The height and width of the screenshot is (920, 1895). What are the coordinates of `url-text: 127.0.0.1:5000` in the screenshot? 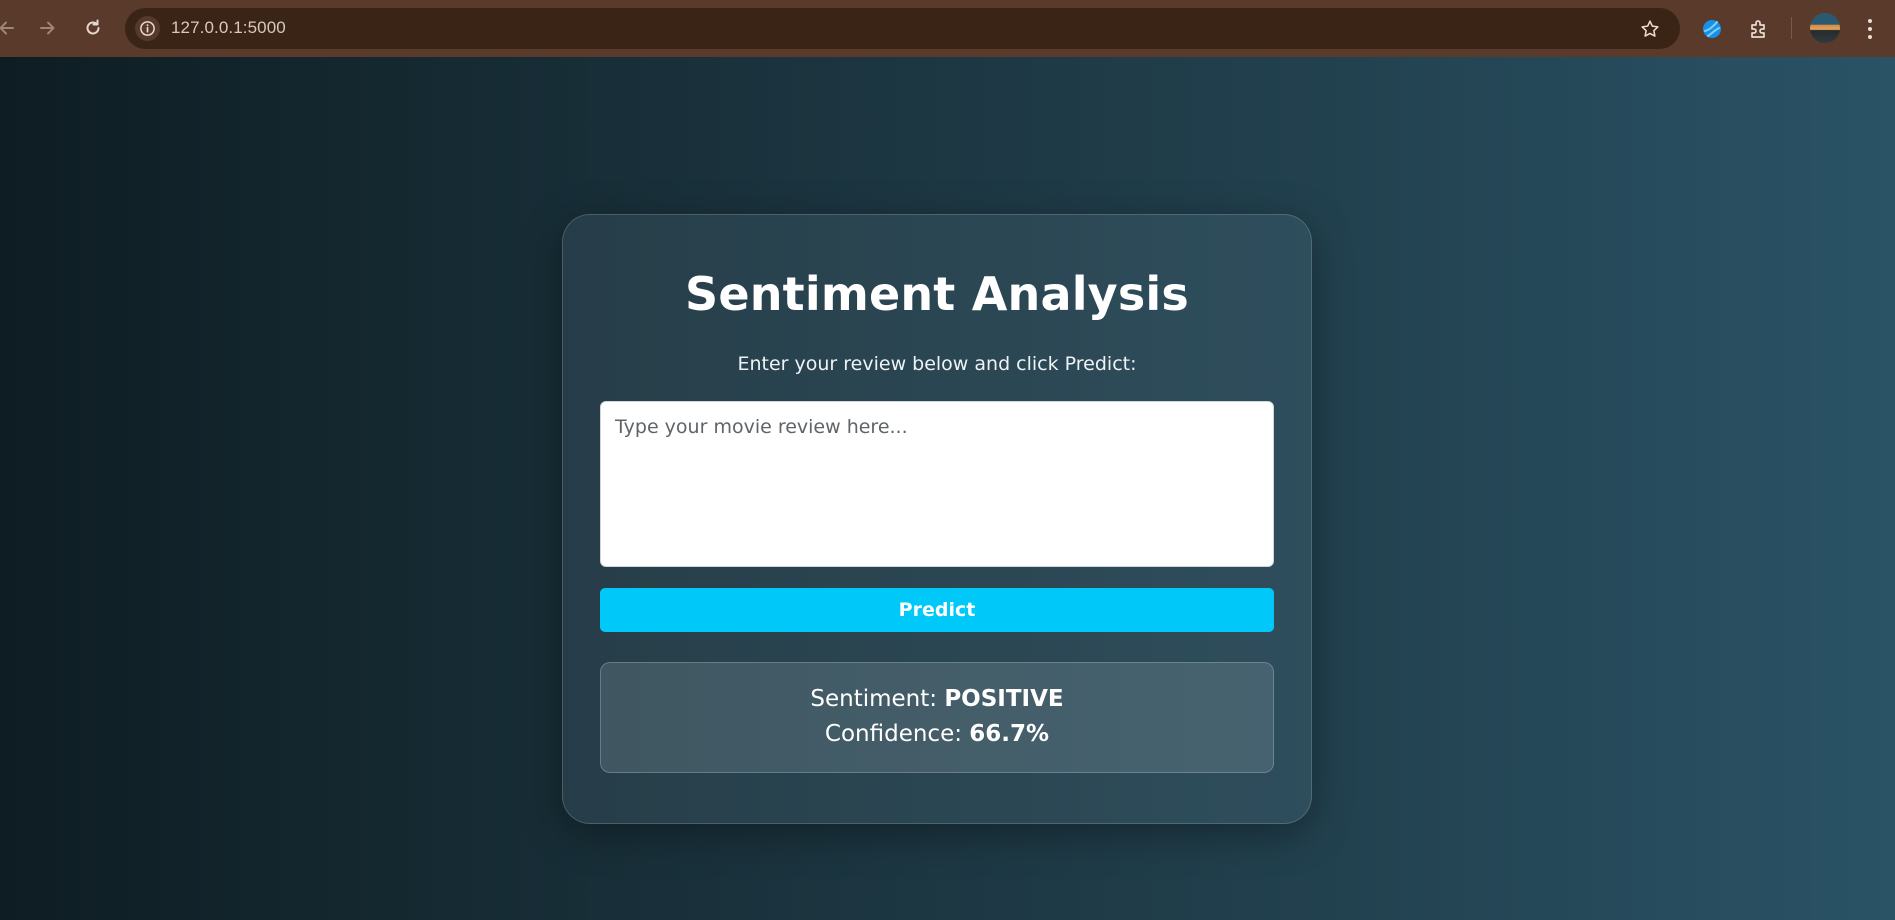 It's located at (228, 28).